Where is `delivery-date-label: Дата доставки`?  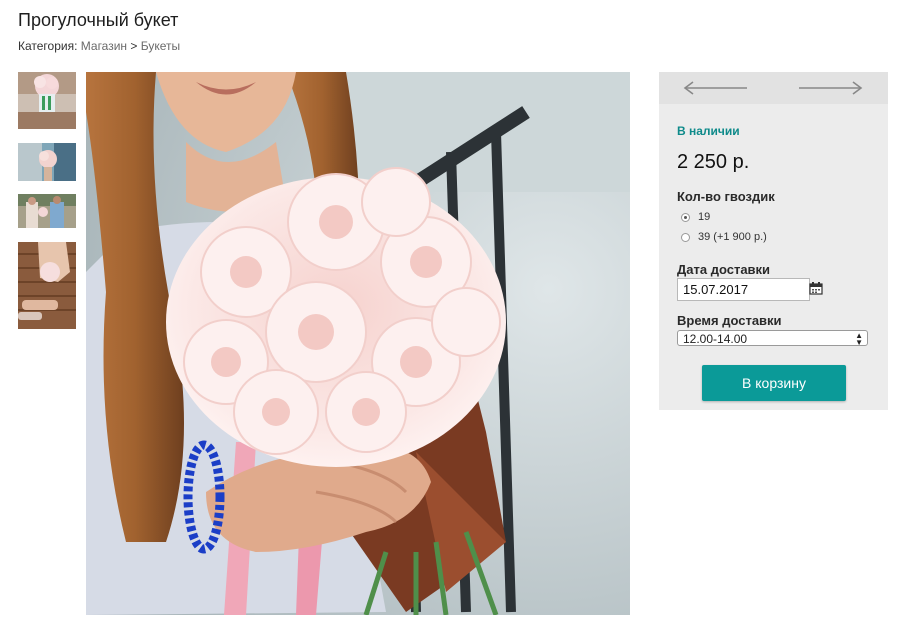 delivery-date-label: Дата доставки is located at coordinates (724, 269).